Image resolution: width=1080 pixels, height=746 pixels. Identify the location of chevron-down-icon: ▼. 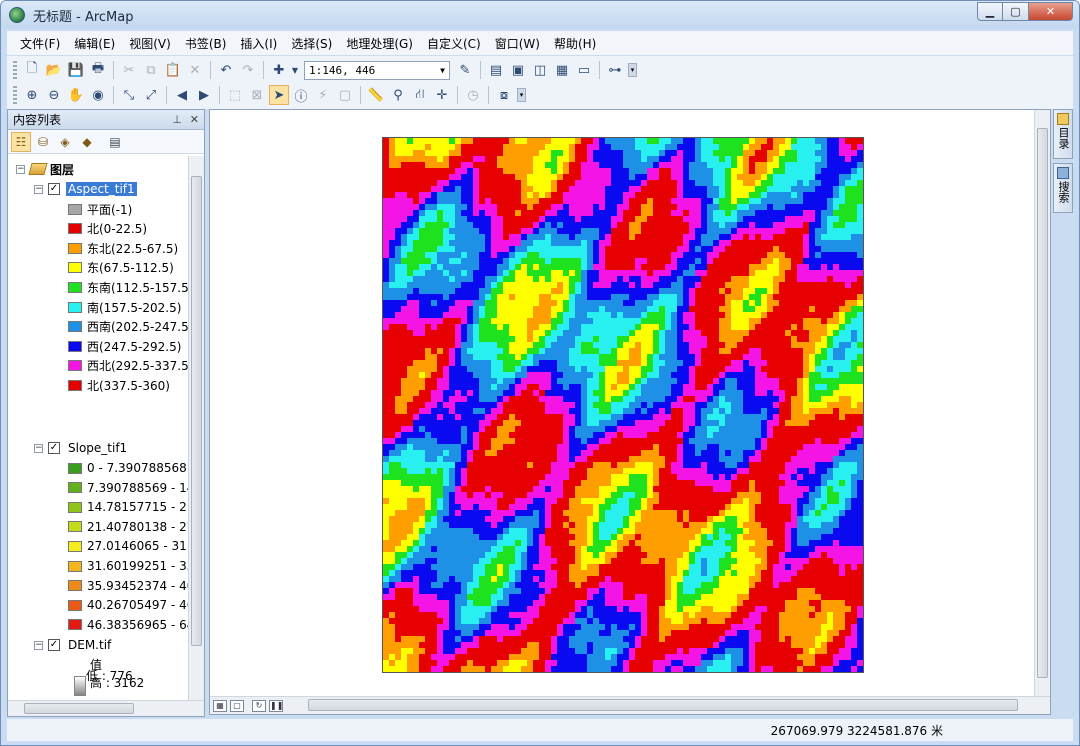
(295, 70).